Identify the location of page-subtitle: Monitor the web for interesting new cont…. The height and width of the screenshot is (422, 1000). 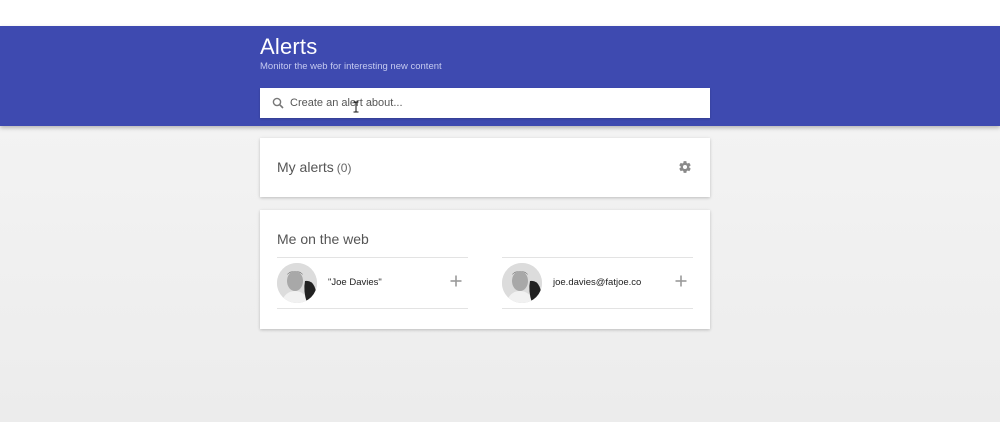
(351, 66).